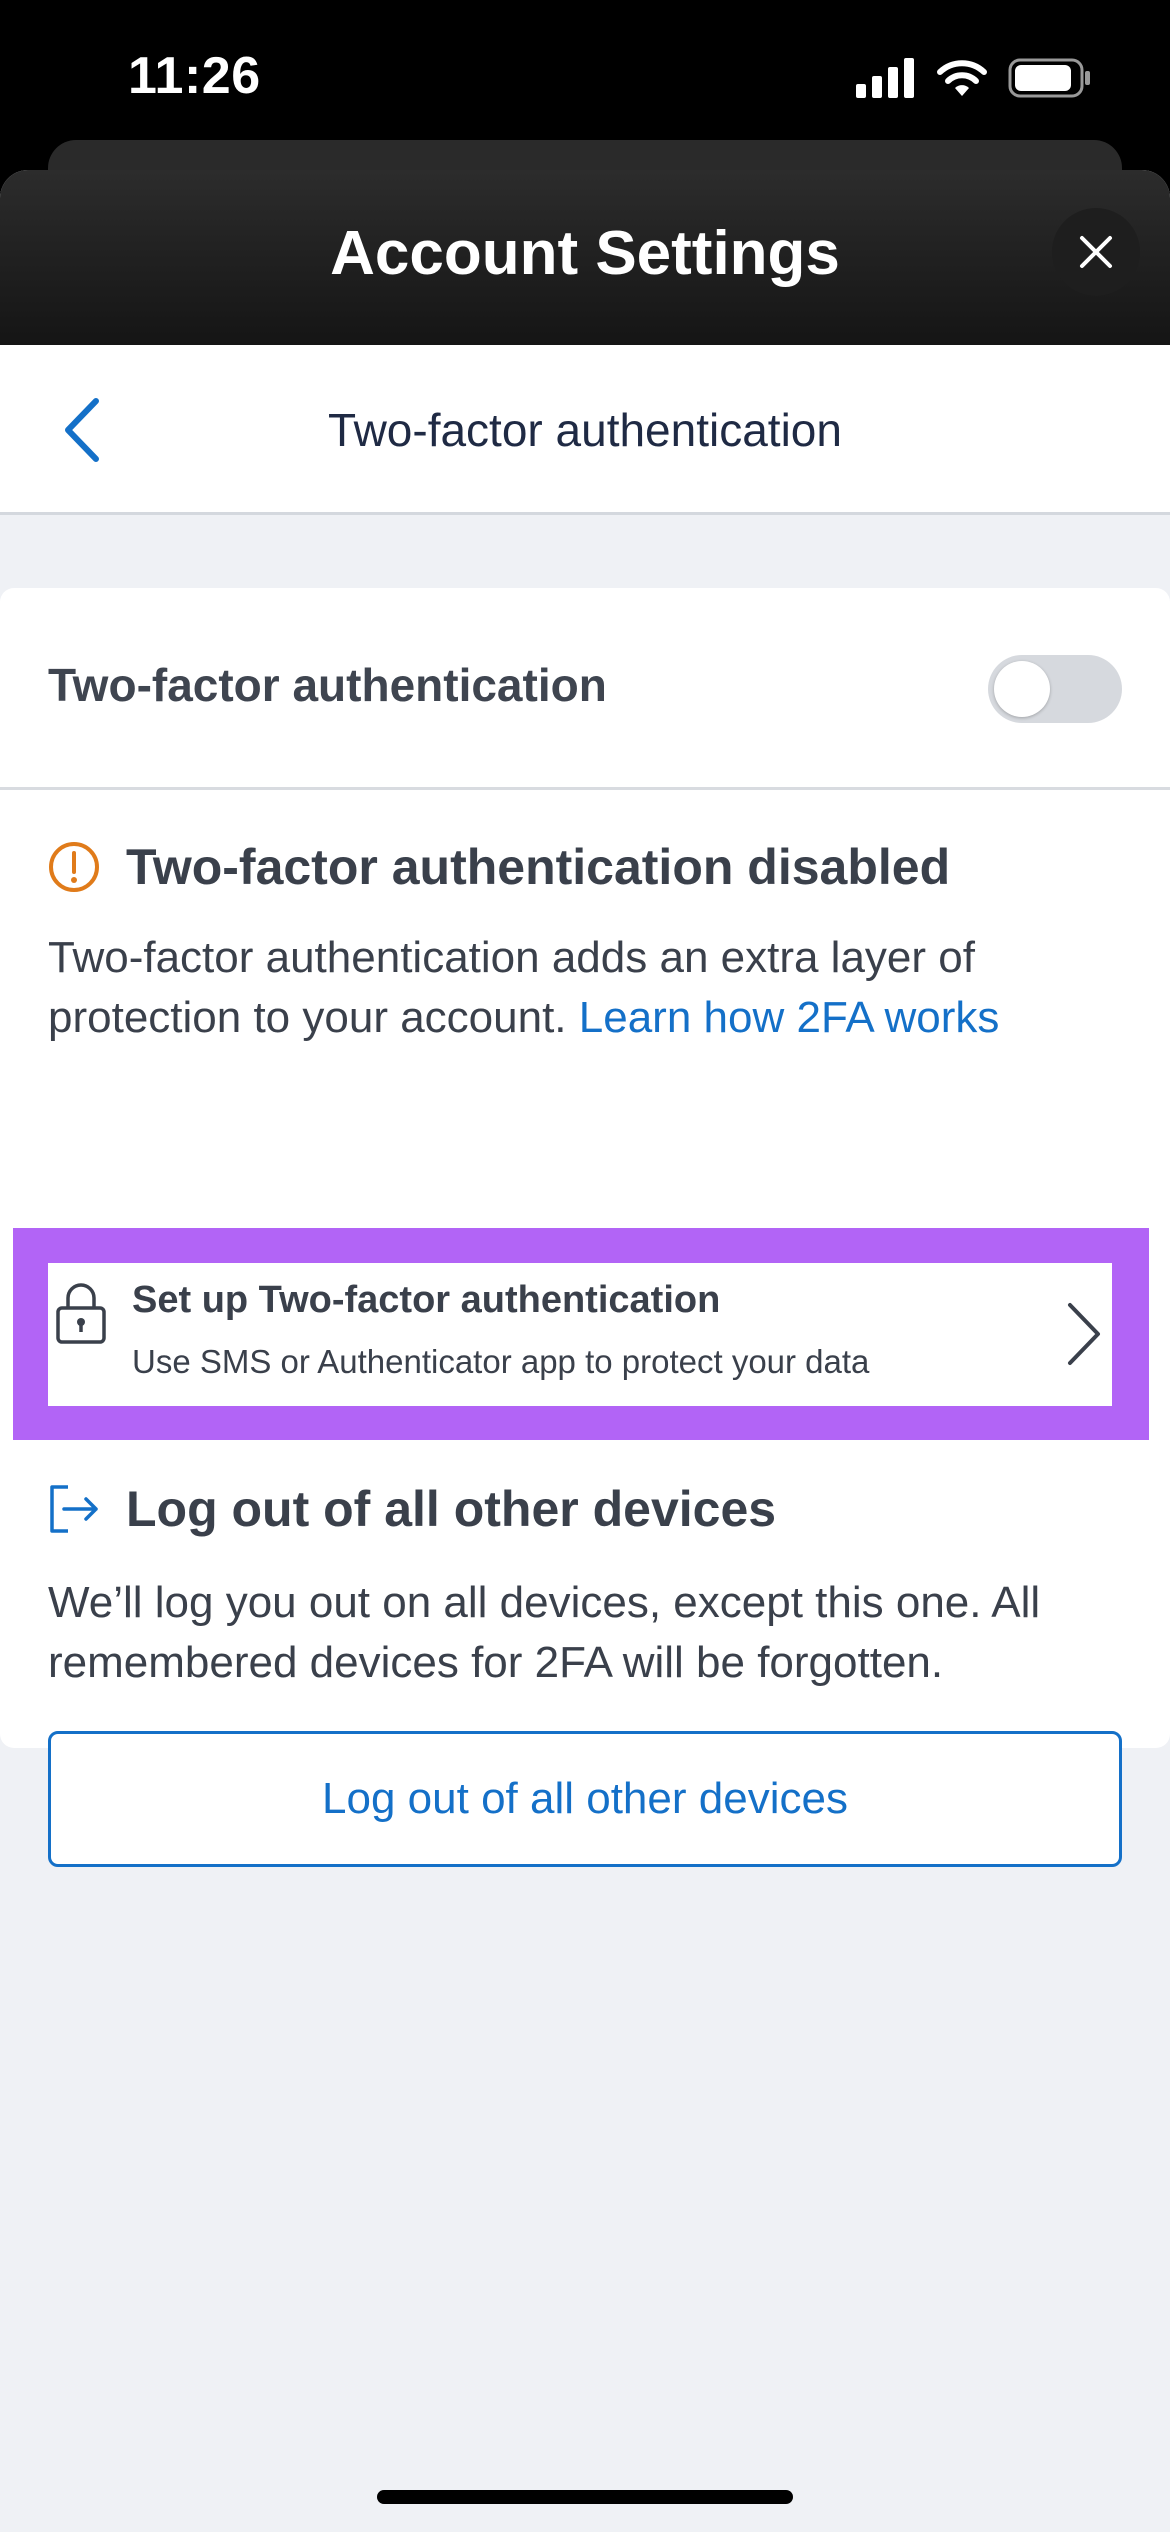 The width and height of the screenshot is (1170, 2532). I want to click on close-icon, so click(1096, 252).